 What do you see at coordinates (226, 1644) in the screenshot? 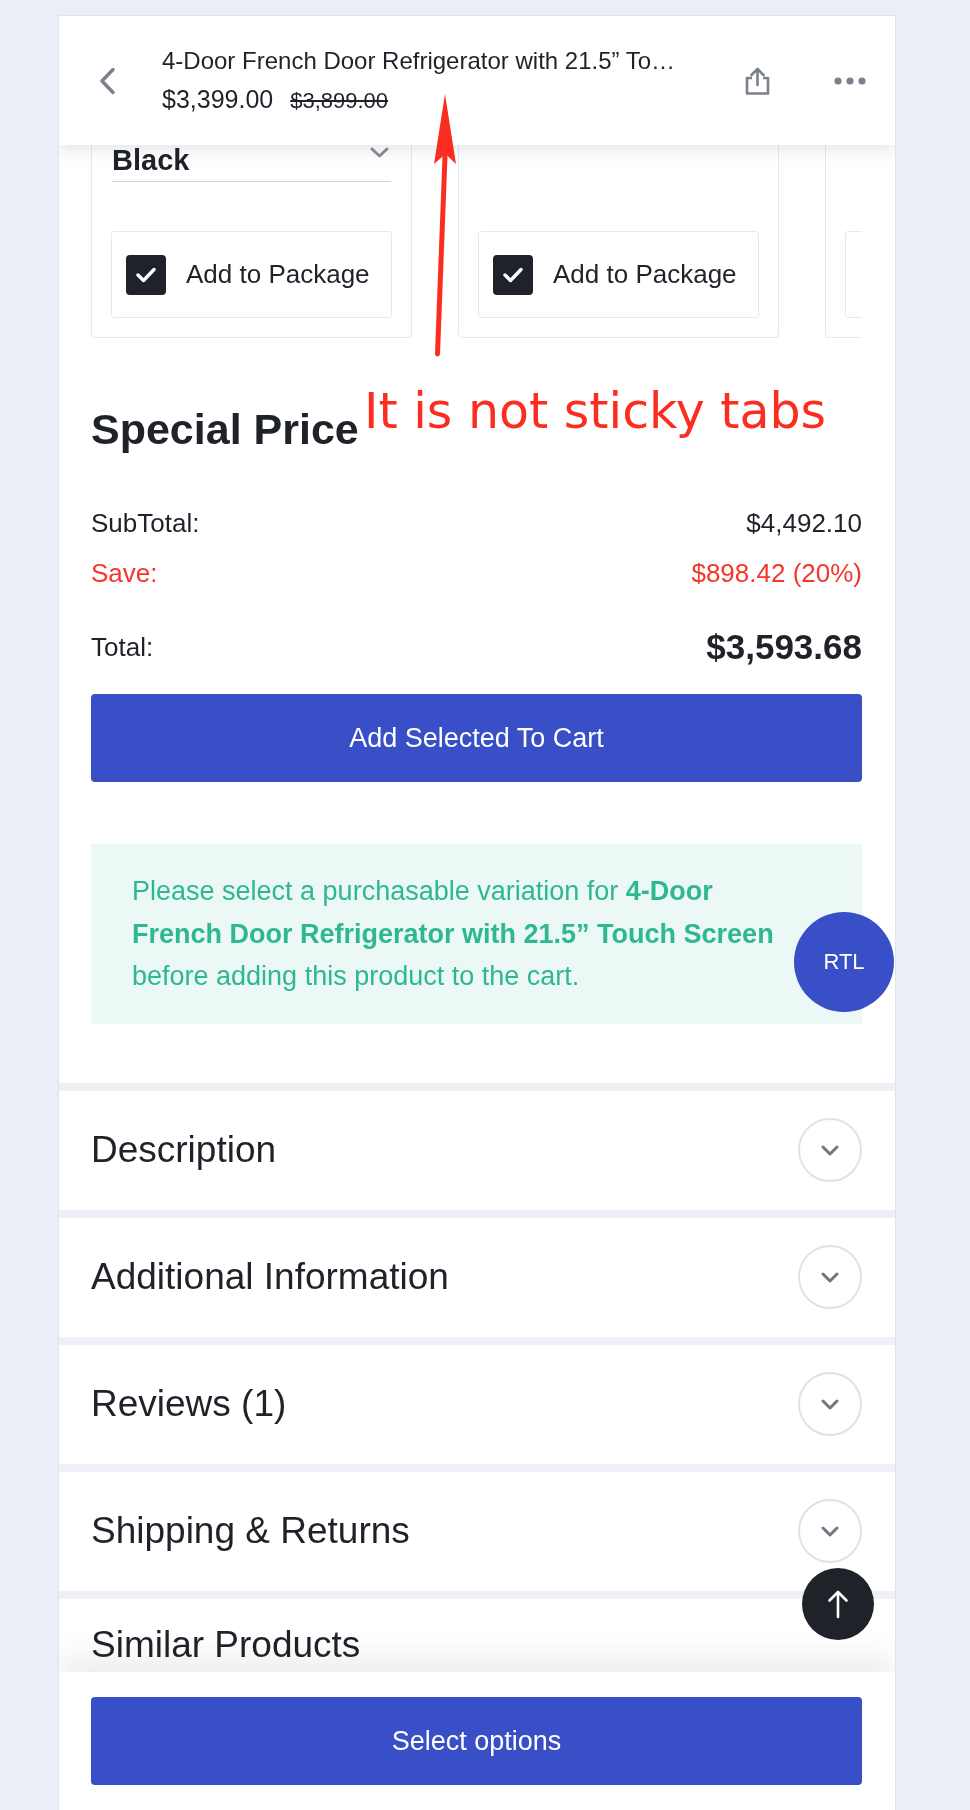
I see `section-heading: Similar Products` at bounding box center [226, 1644].